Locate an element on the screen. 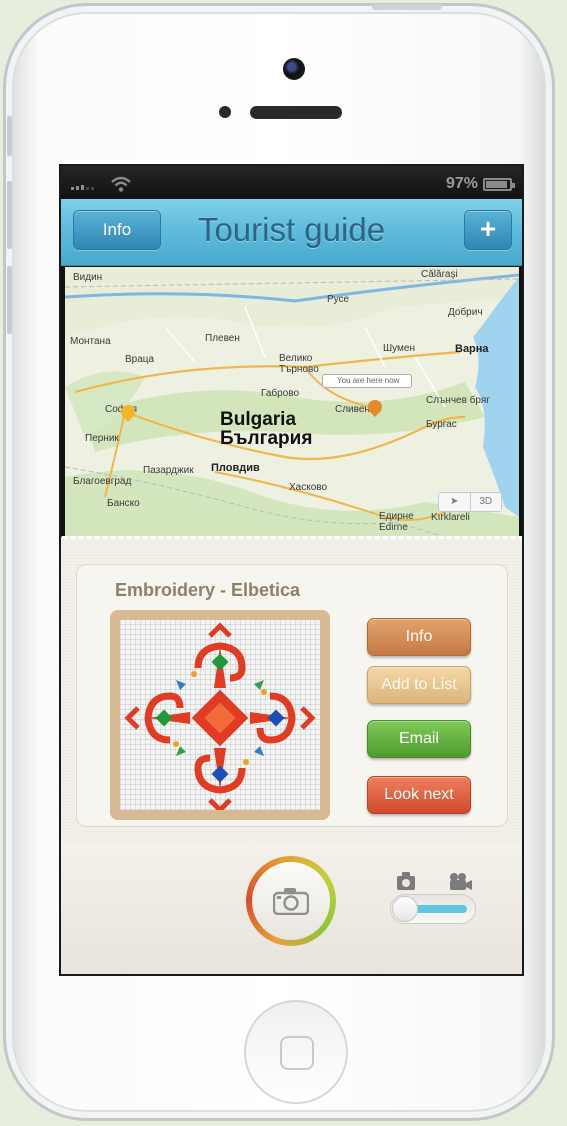  page-title: Tourist guide is located at coordinates (291, 229).